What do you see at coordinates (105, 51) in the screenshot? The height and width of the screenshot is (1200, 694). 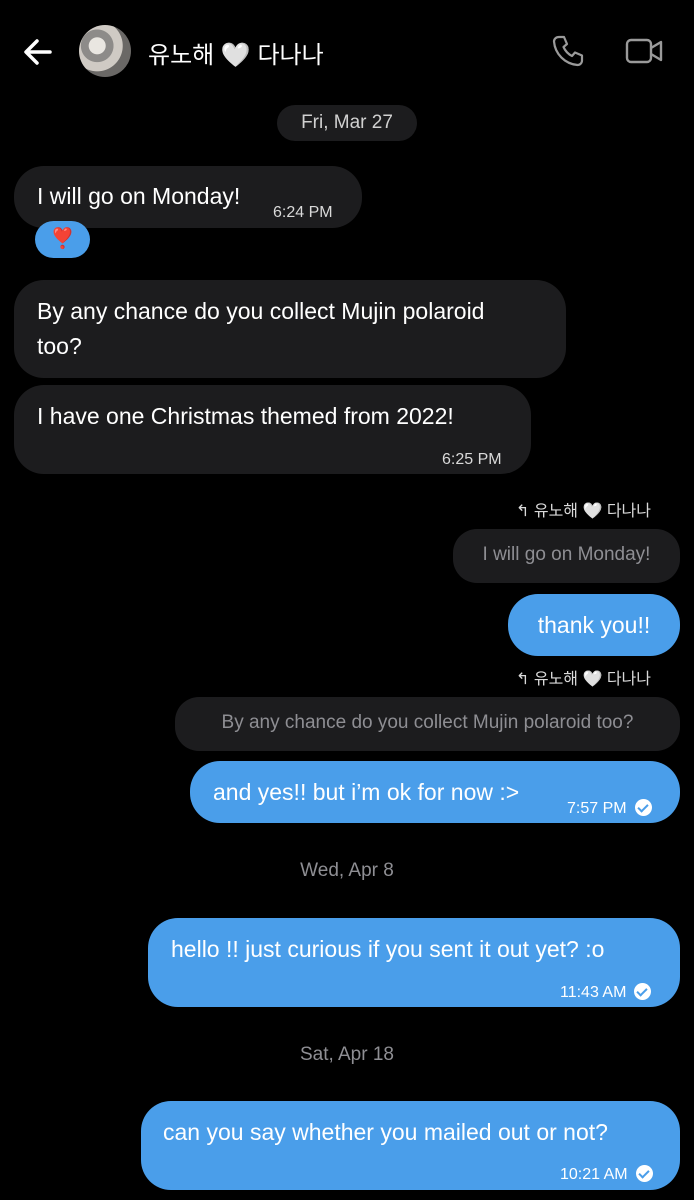 I see `avatar` at bounding box center [105, 51].